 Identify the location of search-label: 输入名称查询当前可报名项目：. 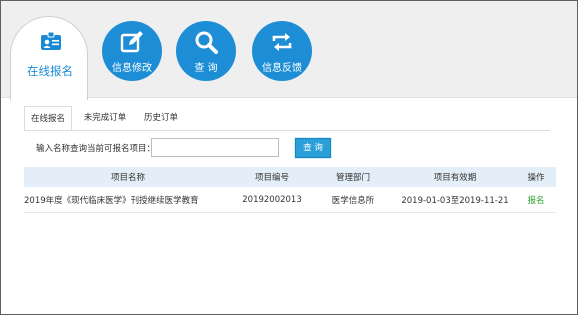
(96, 149).